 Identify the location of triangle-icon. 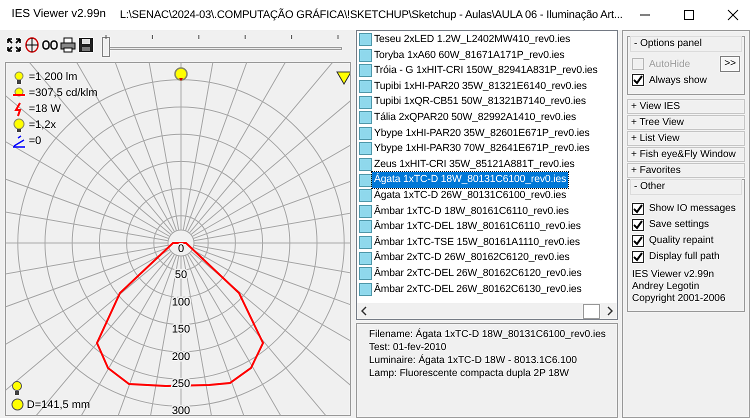
(343, 78).